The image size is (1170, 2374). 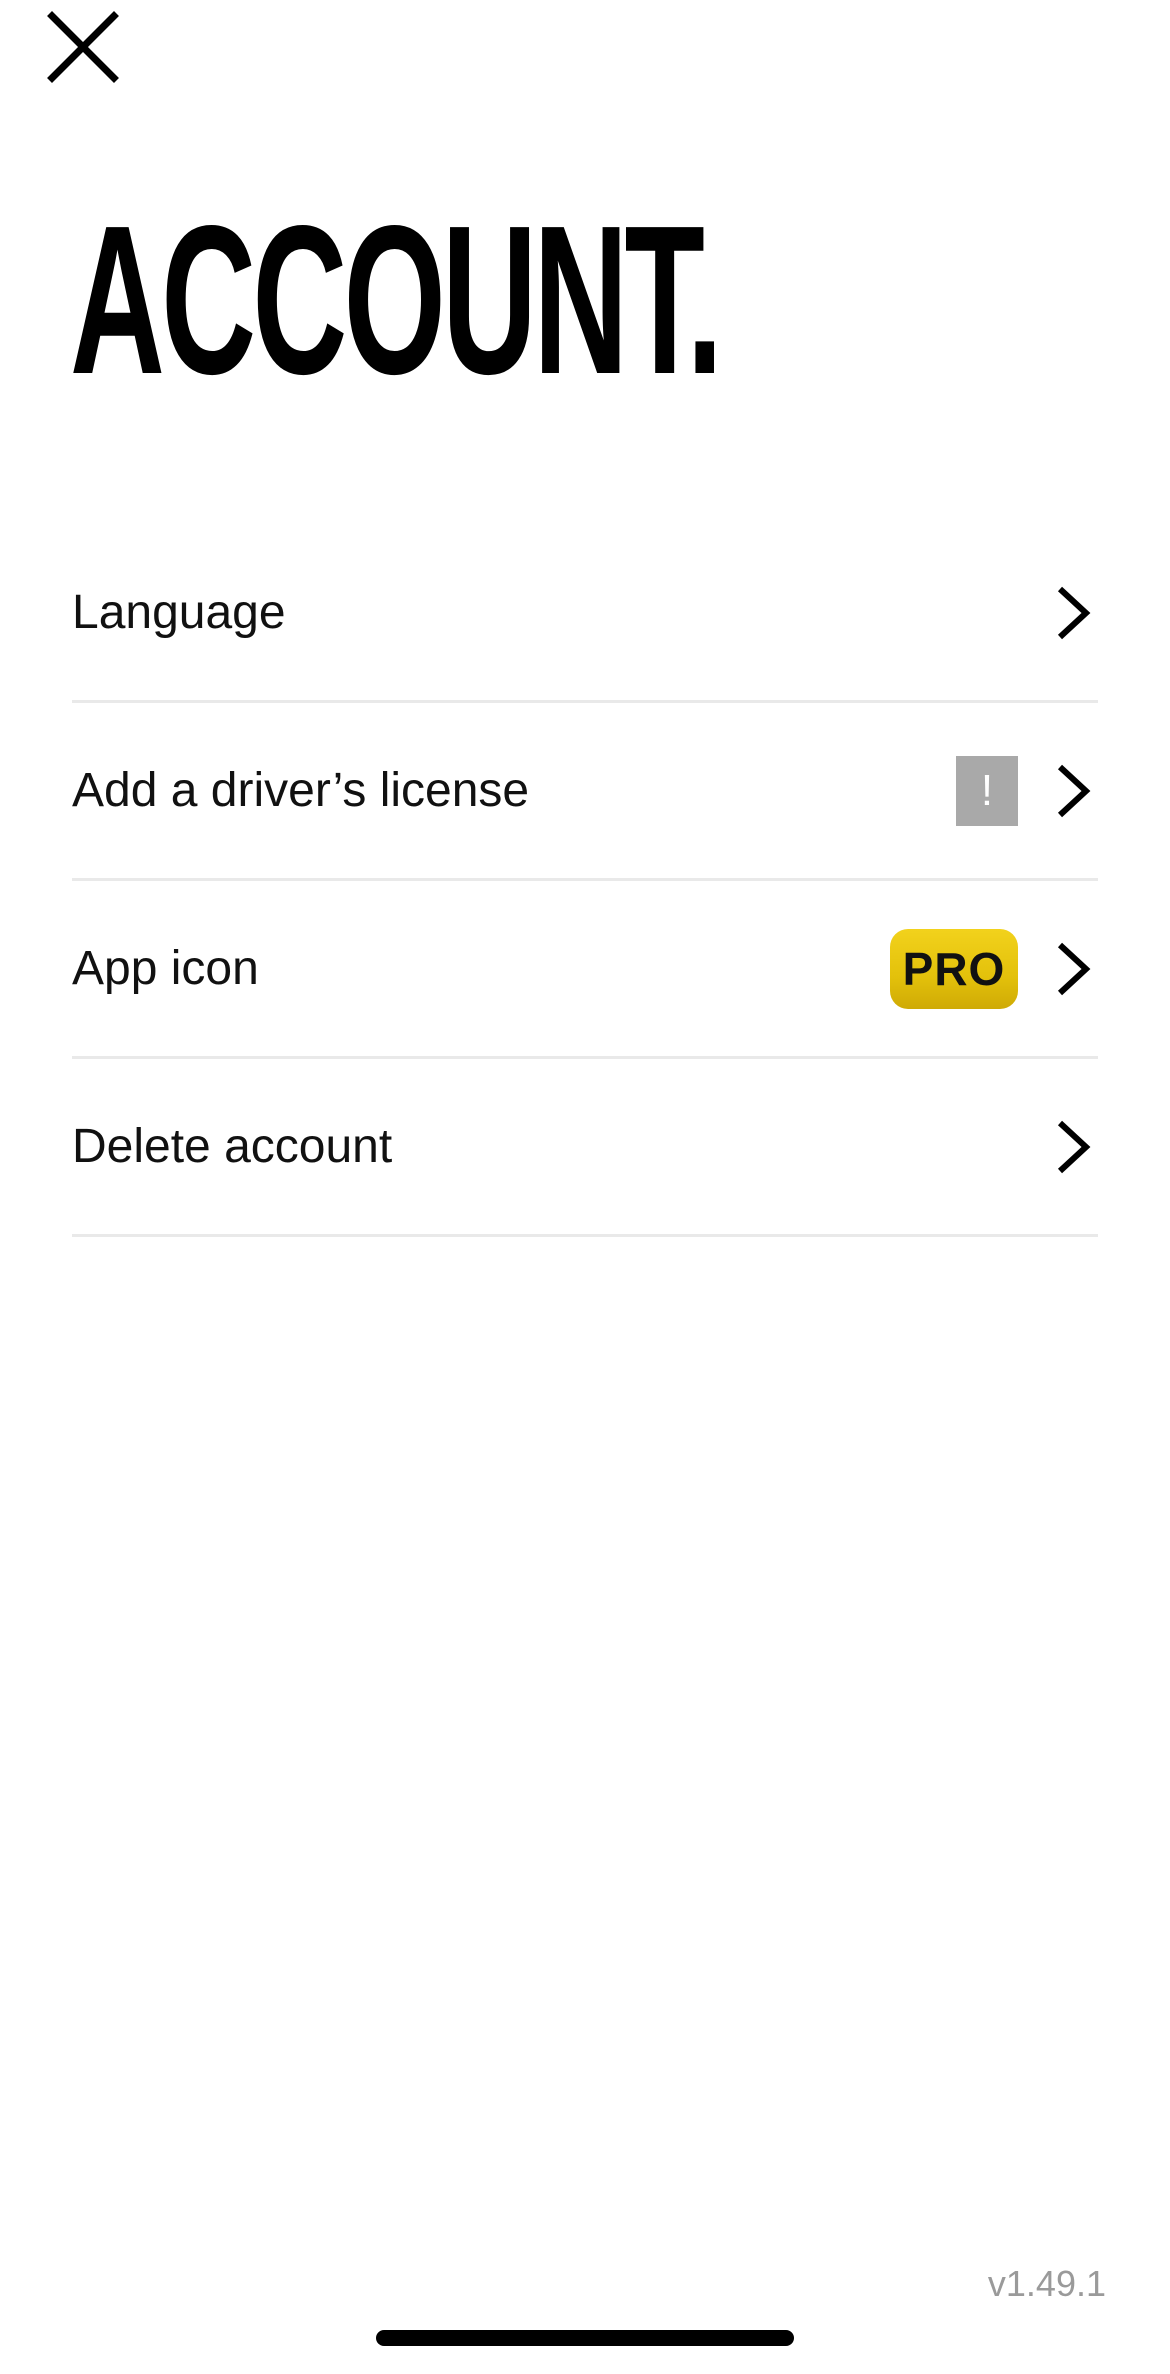 I want to click on menu-item-label: App icon, so click(x=165, y=968).